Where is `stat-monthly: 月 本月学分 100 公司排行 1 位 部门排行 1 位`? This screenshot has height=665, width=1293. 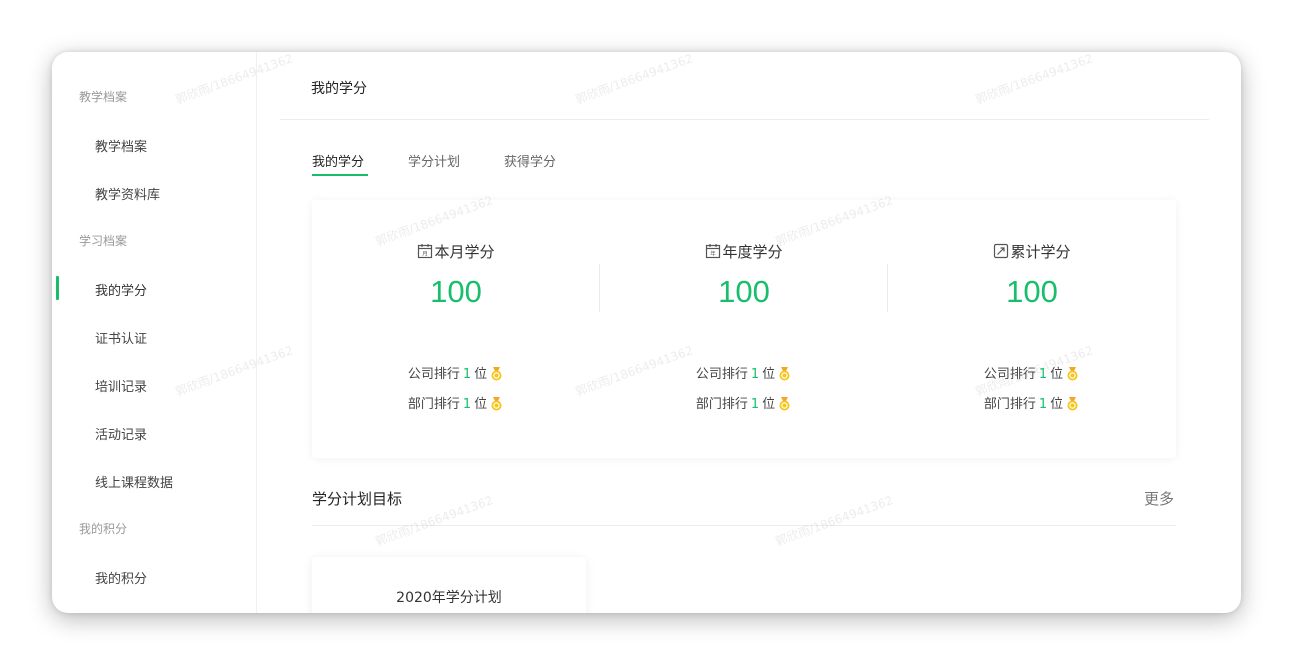 stat-monthly: 月 本月学分 100 公司排行 1 位 部门排行 1 位 is located at coordinates (456, 329).